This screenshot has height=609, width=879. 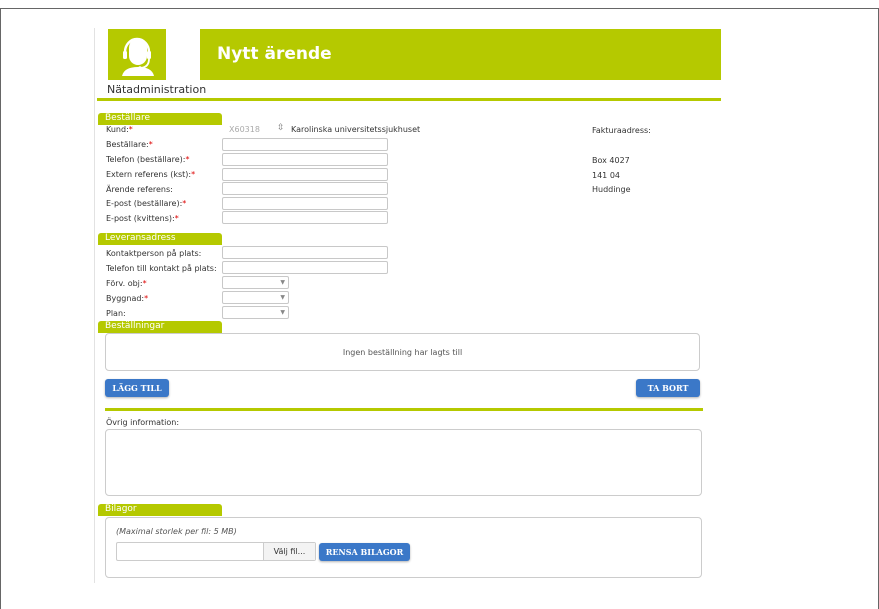 I want to click on epost-bestallare-input, so click(x=305, y=203).